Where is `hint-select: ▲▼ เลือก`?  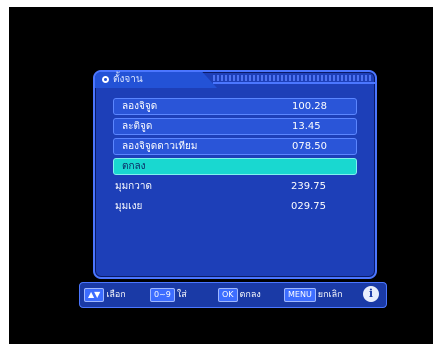 hint-select: ▲▼ เลือก is located at coordinates (105, 295).